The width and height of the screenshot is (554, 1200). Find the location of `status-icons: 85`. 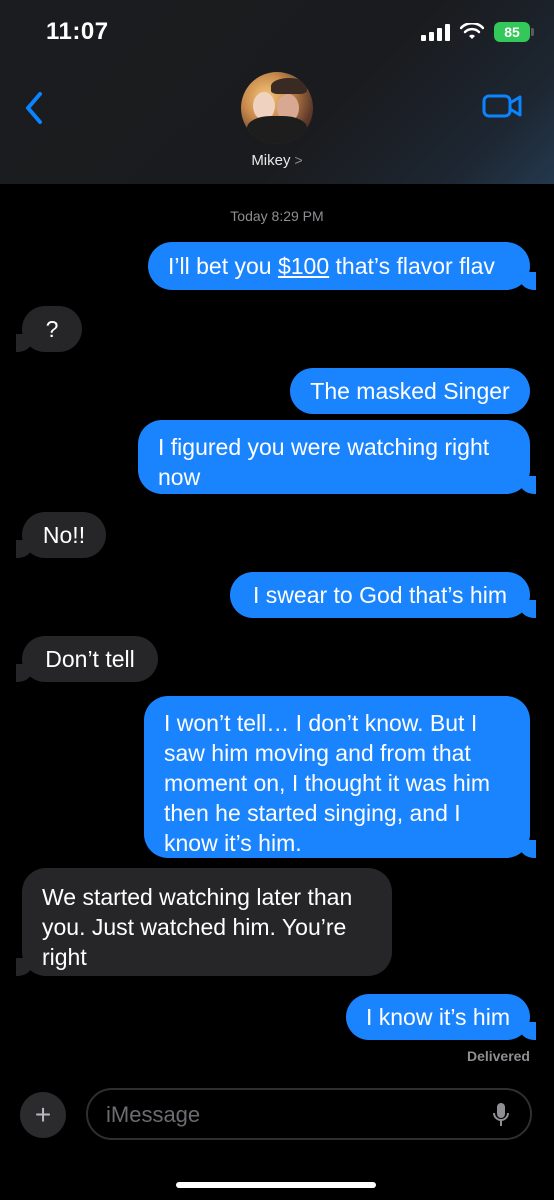

status-icons: 85 is located at coordinates (477, 32).